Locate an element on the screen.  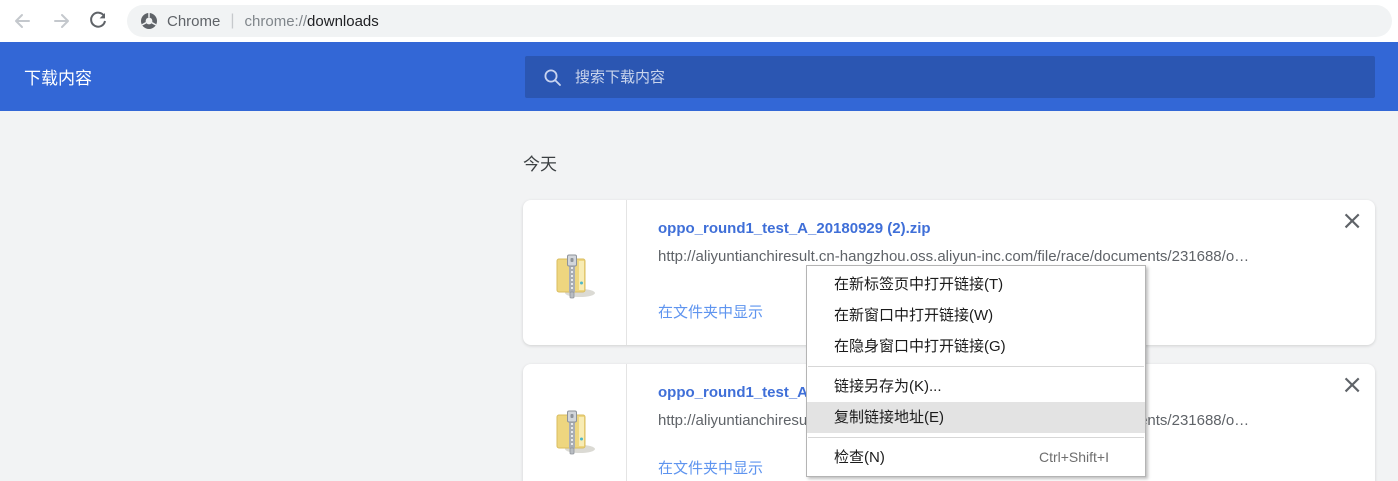
downloads-header: 下载内容 is located at coordinates (699, 76).